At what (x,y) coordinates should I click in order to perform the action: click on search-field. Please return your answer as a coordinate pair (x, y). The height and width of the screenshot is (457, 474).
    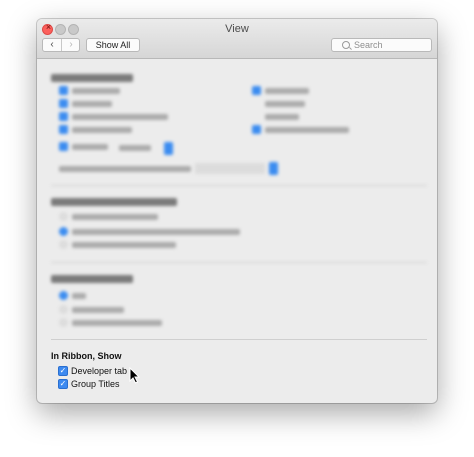
    Looking at the image, I should click on (381, 45).